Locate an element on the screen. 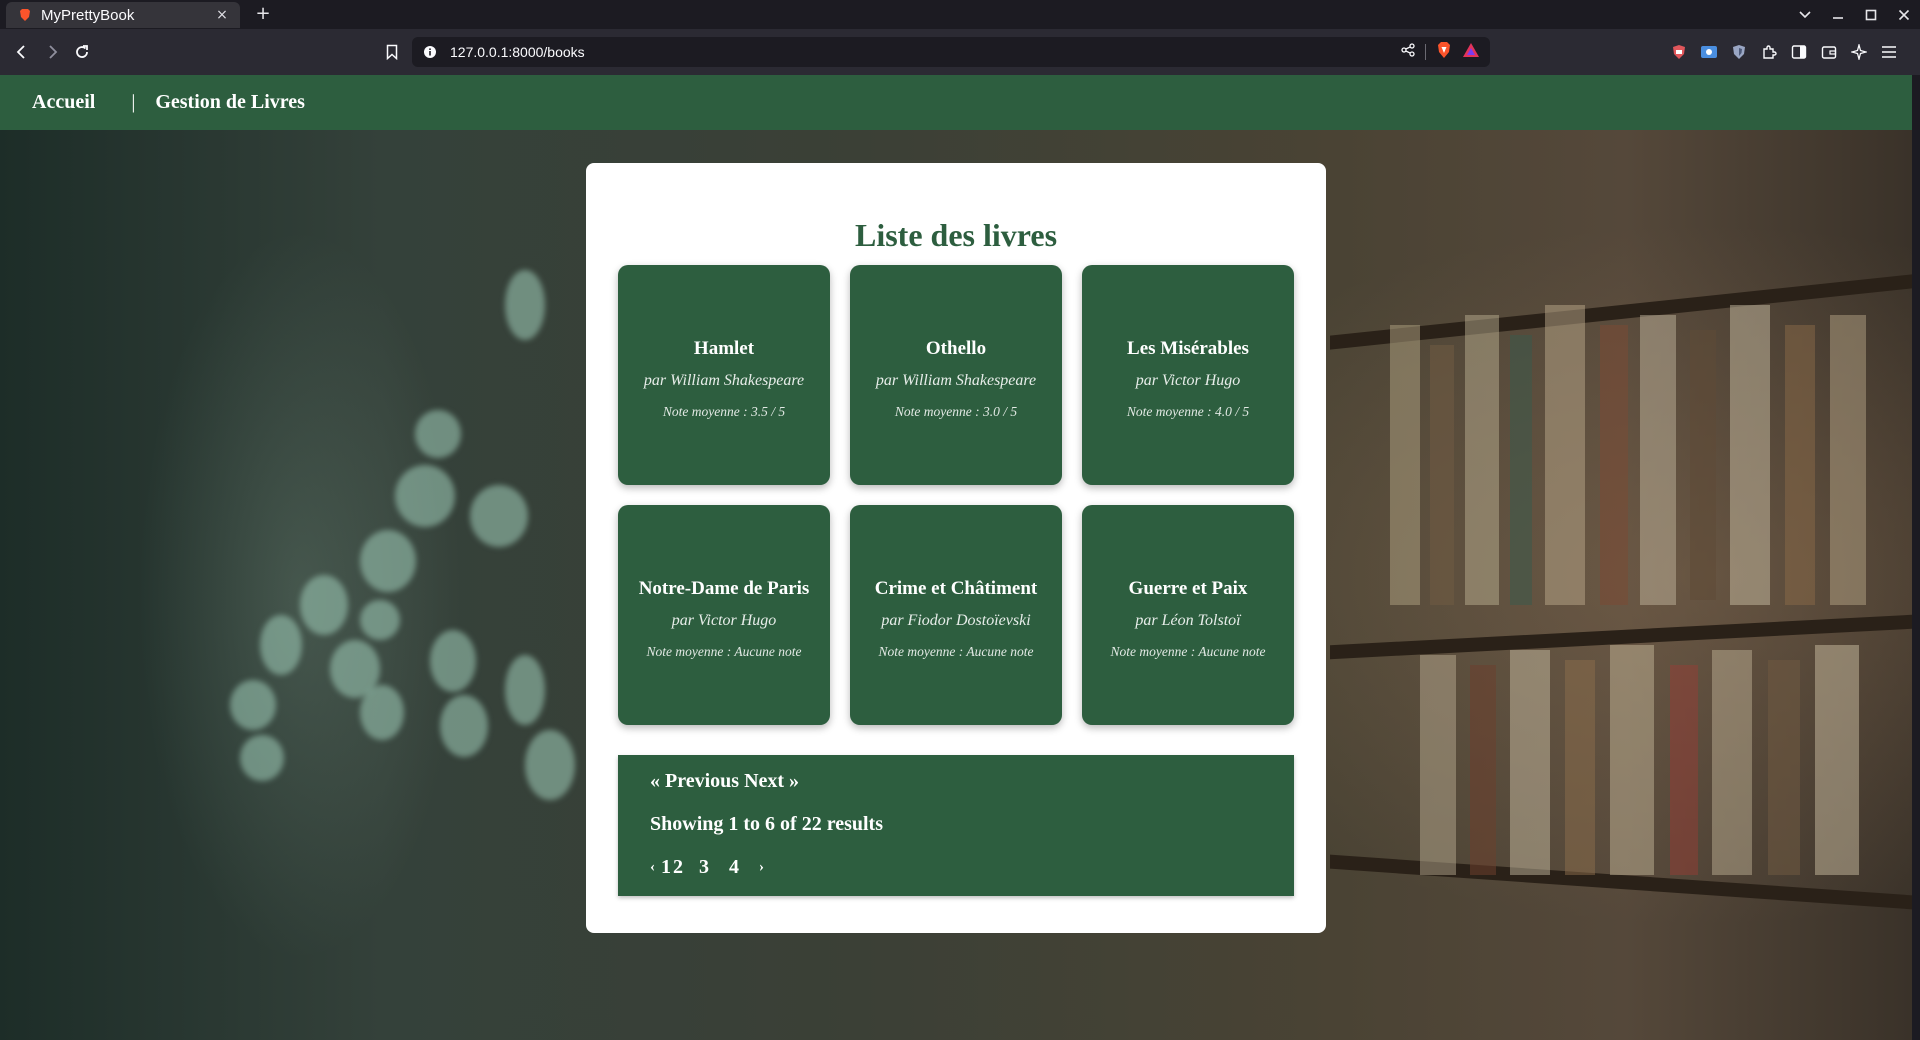  book-rating: Note moyenne : 4.0 / 5 is located at coordinates (1188, 411).